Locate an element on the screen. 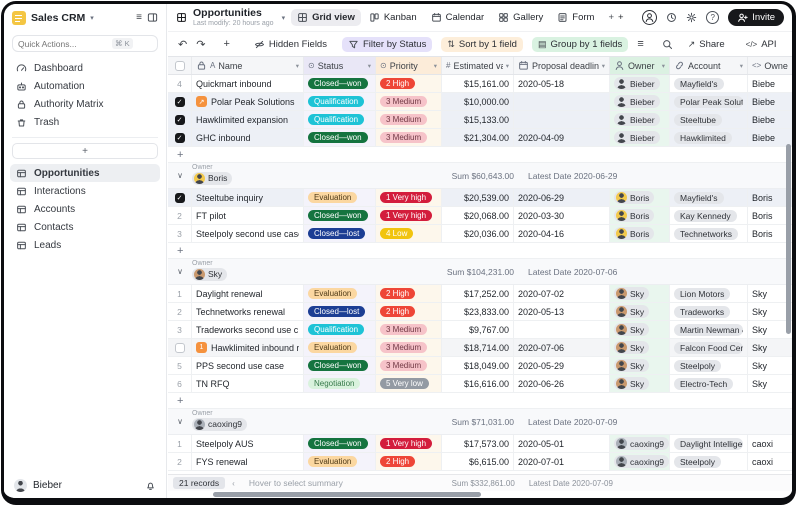 The width and height of the screenshot is (800, 510). account-avatar-icon is located at coordinates (650, 17).